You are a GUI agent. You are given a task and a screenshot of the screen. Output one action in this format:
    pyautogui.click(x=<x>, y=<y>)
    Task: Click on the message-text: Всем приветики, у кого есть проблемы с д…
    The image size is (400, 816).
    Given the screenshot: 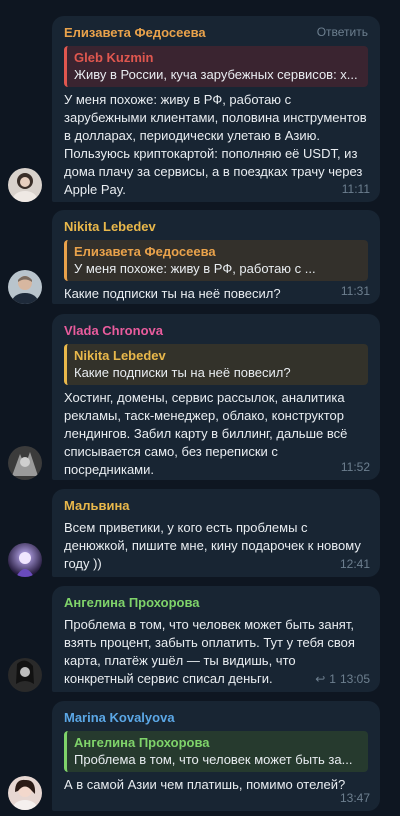 What is the action you would take?
    pyautogui.click(x=212, y=545)
    